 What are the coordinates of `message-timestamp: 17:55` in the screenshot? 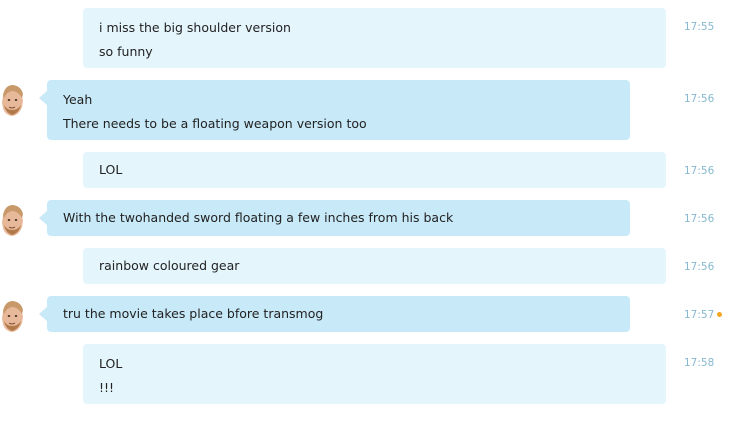 It's located at (699, 27).